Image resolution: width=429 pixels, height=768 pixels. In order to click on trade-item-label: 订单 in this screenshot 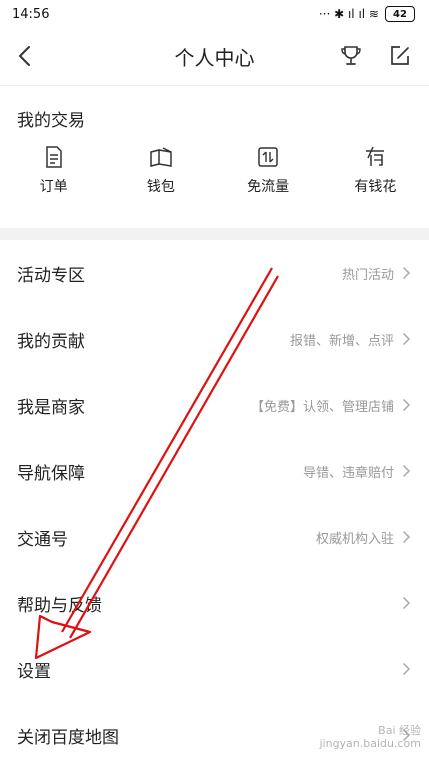, I will do `click(53, 187)`.